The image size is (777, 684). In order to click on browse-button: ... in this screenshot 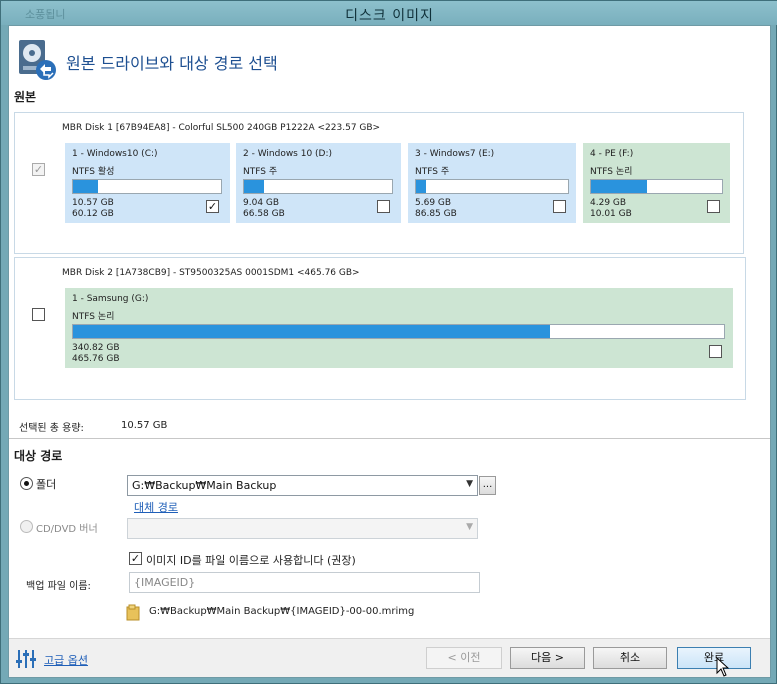, I will do `click(487, 485)`.